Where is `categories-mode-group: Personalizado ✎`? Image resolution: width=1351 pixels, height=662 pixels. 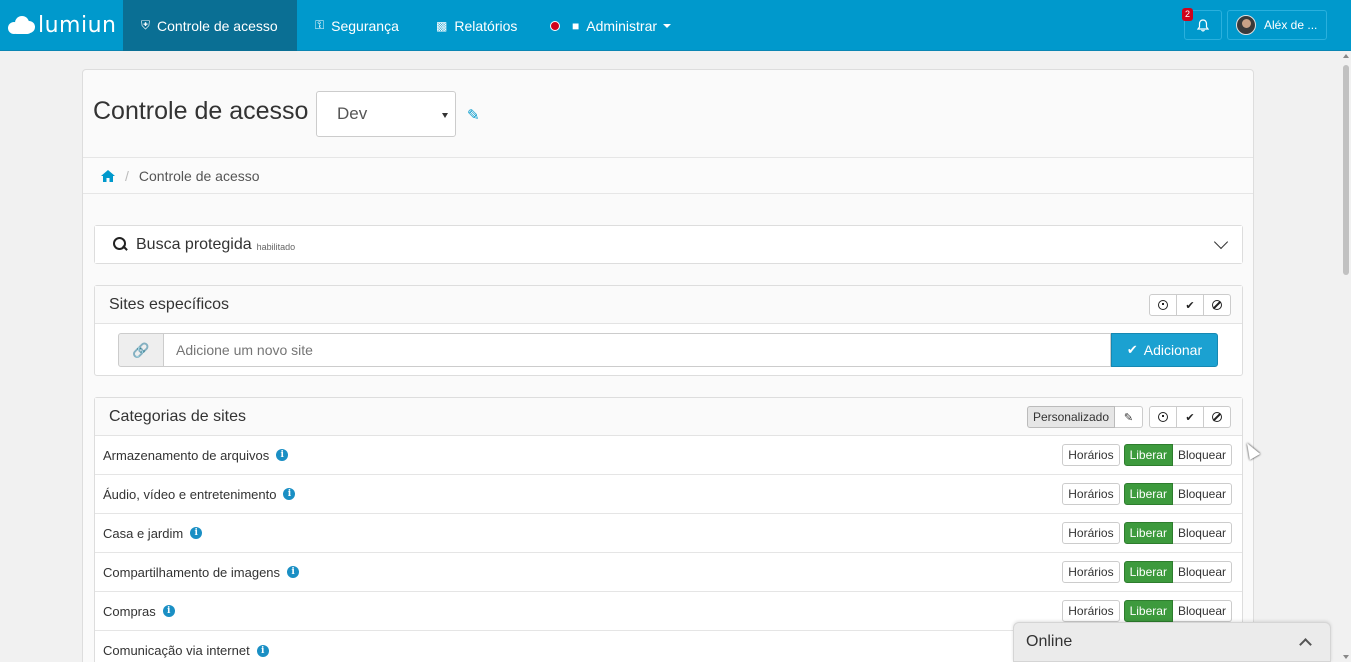 categories-mode-group: Personalizado ✎ is located at coordinates (1084, 417).